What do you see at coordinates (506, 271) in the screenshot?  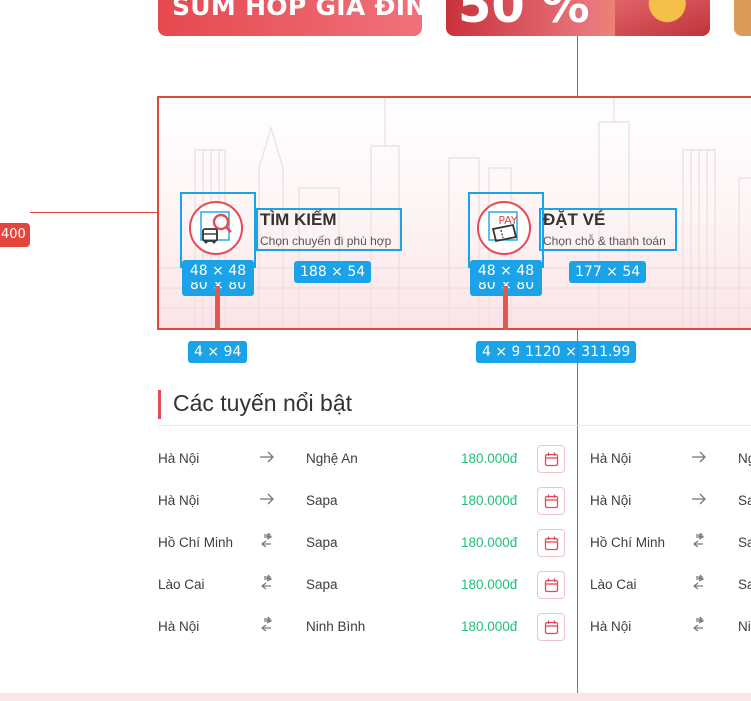 I see `measure-badge-icon-2: 48 × 48` at bounding box center [506, 271].